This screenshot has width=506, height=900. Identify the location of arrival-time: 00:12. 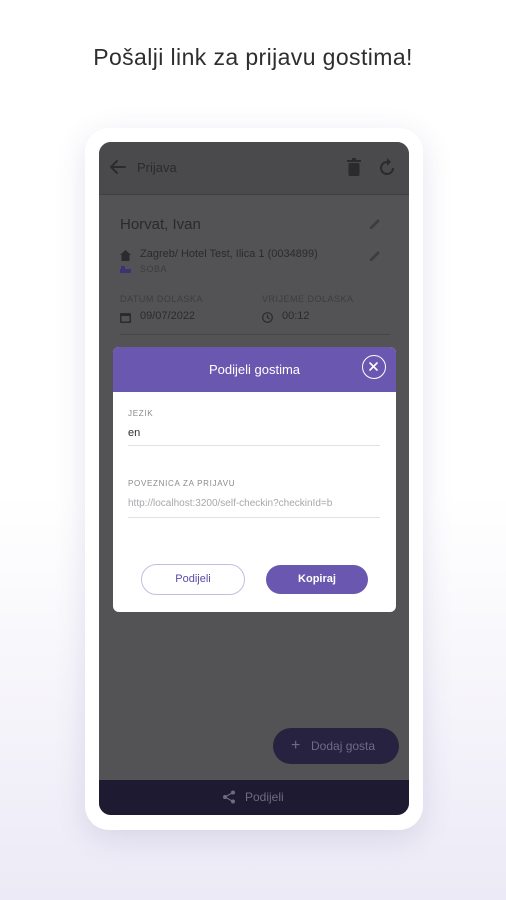
(296, 316).